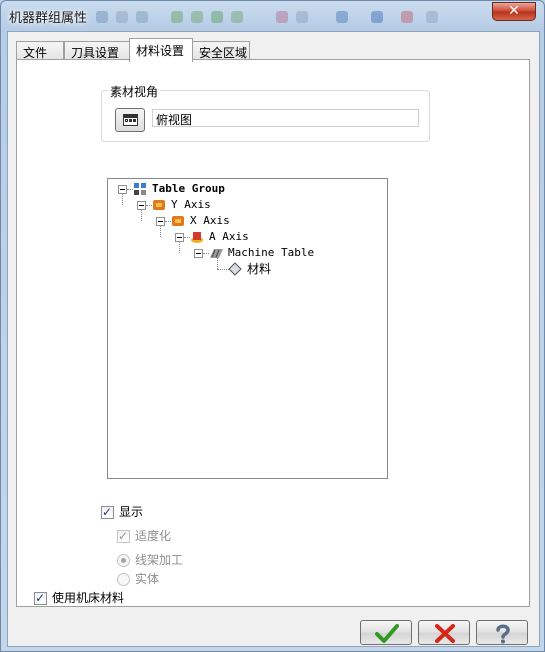  I want to click on use-machine-stock-label: 使用机床材料, so click(88, 598).